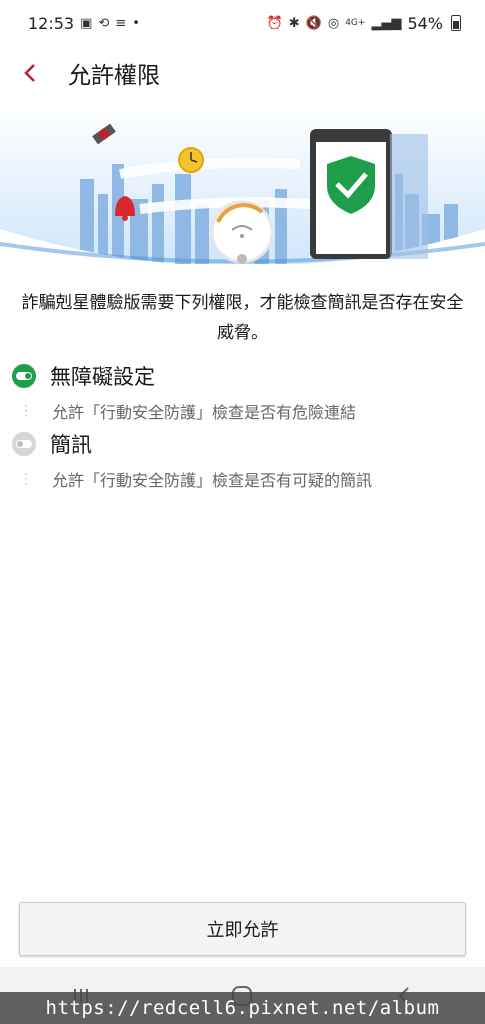  Describe the element at coordinates (355, 23) in the screenshot. I see `network-type: 4G+` at that location.